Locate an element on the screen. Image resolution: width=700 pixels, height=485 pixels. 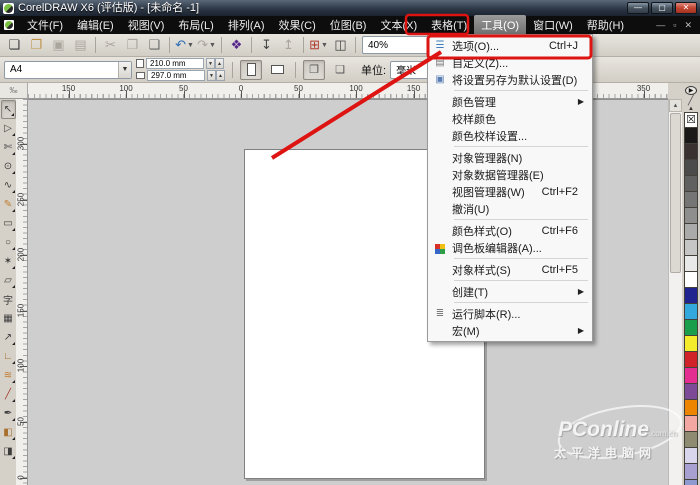
vertical-scrollbar: ▲ is located at coordinates (675, 292).